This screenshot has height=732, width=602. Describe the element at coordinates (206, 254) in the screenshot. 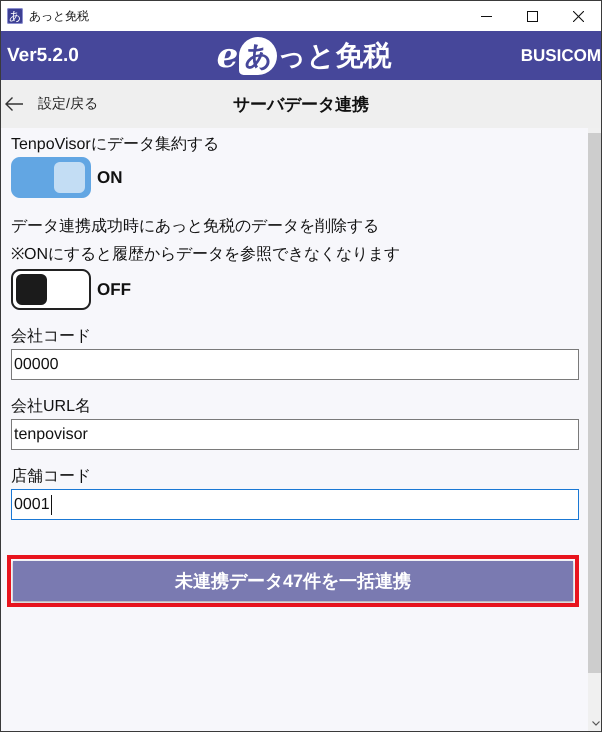

I see `warning-note: ※ONにすると履歴からデータを参照できなくなります` at that location.